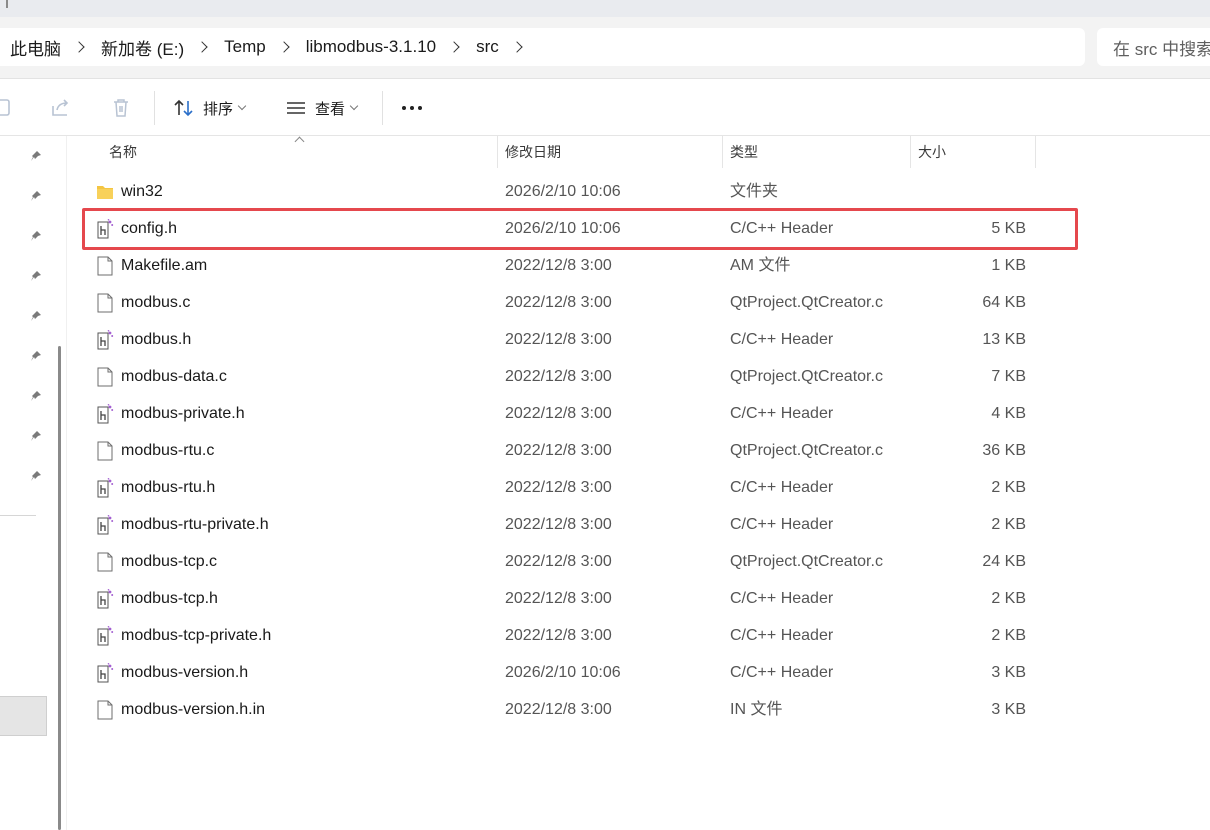  Describe the element at coordinates (412, 108) in the screenshot. I see `more-options-icon` at that location.